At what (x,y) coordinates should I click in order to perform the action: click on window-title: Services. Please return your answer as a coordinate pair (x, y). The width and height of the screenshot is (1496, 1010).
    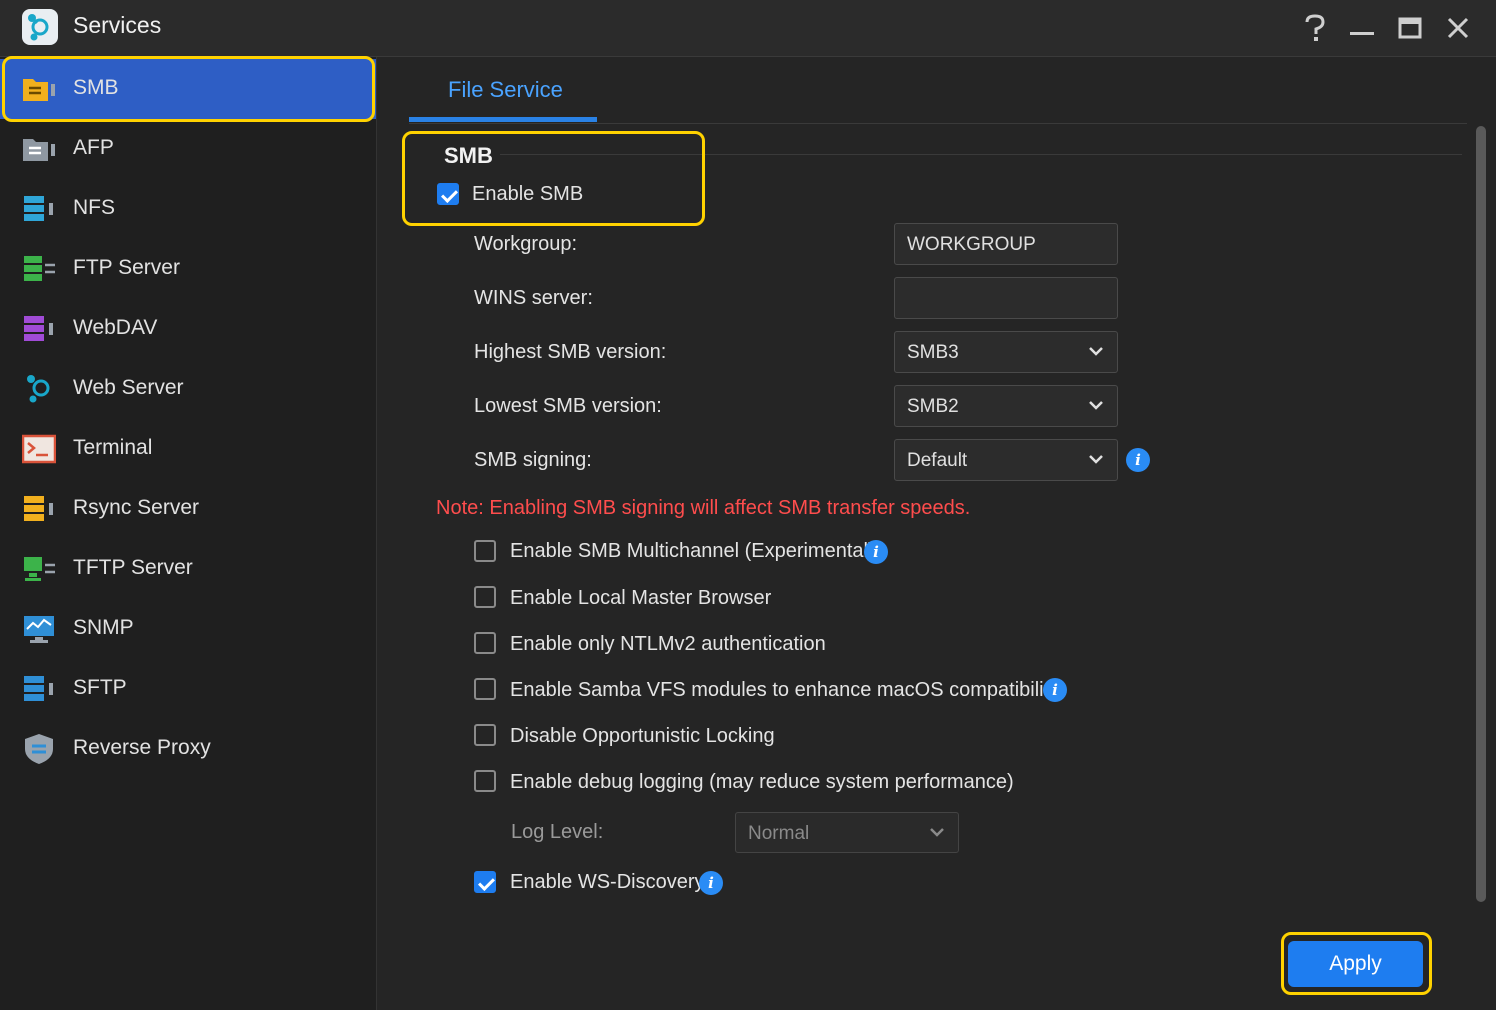
    Looking at the image, I should click on (117, 25).